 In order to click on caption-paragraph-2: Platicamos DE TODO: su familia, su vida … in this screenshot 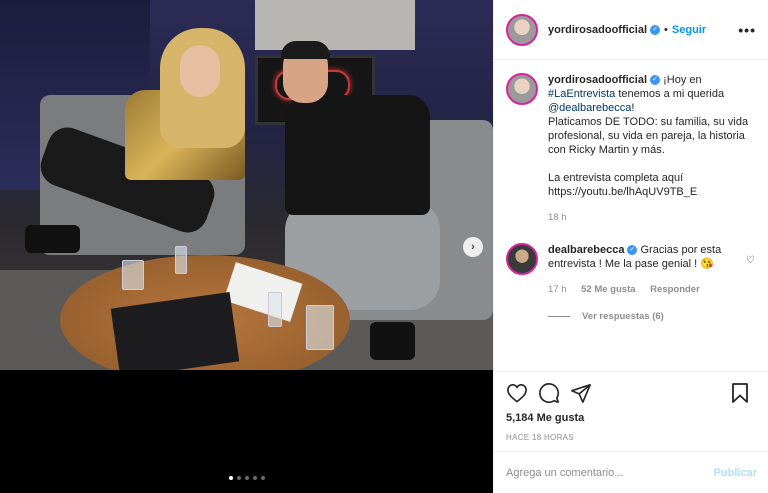, I will do `click(648, 136)`.